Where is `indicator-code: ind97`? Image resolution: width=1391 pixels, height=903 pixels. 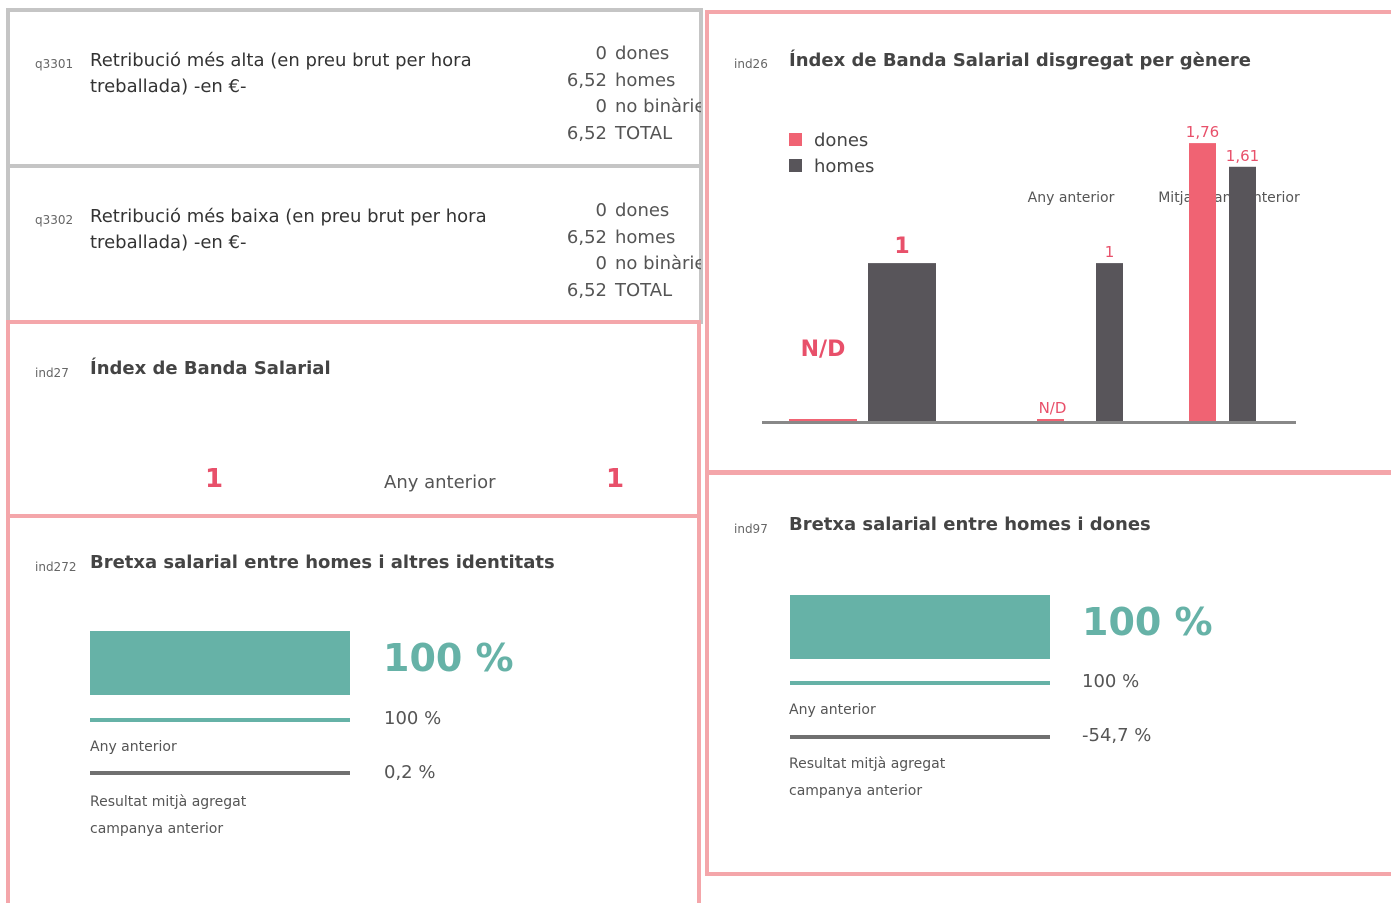
indicator-code: ind97 is located at coordinates (751, 529).